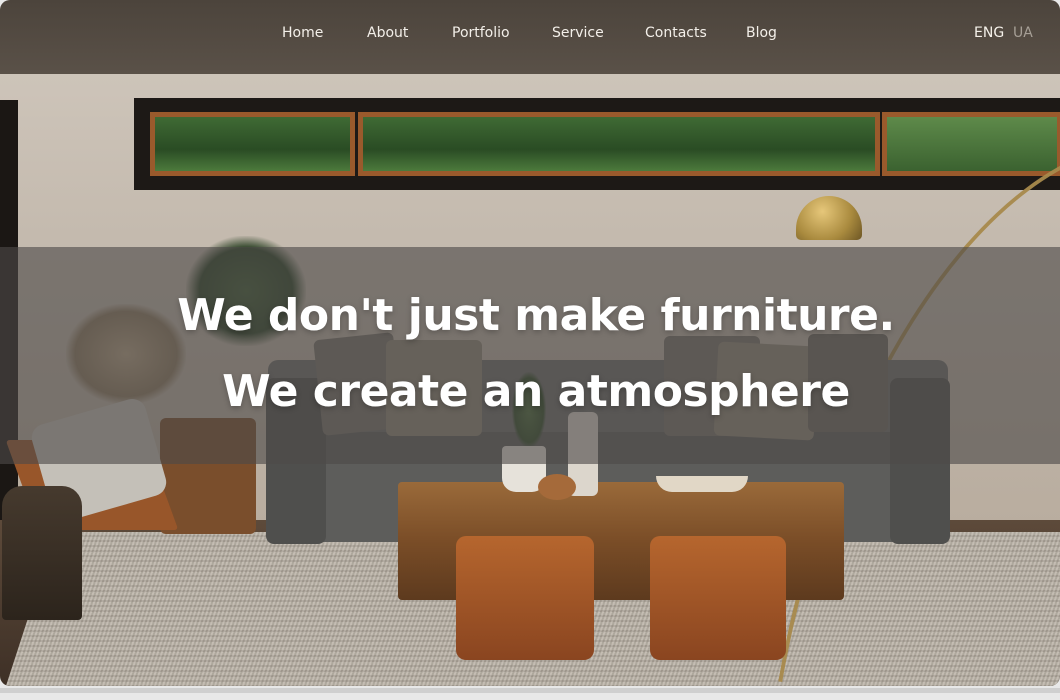 This screenshot has width=1060, height=700. Describe the element at coordinates (481, 33) in the screenshot. I see `nav-portfolio: Portfolio` at that location.